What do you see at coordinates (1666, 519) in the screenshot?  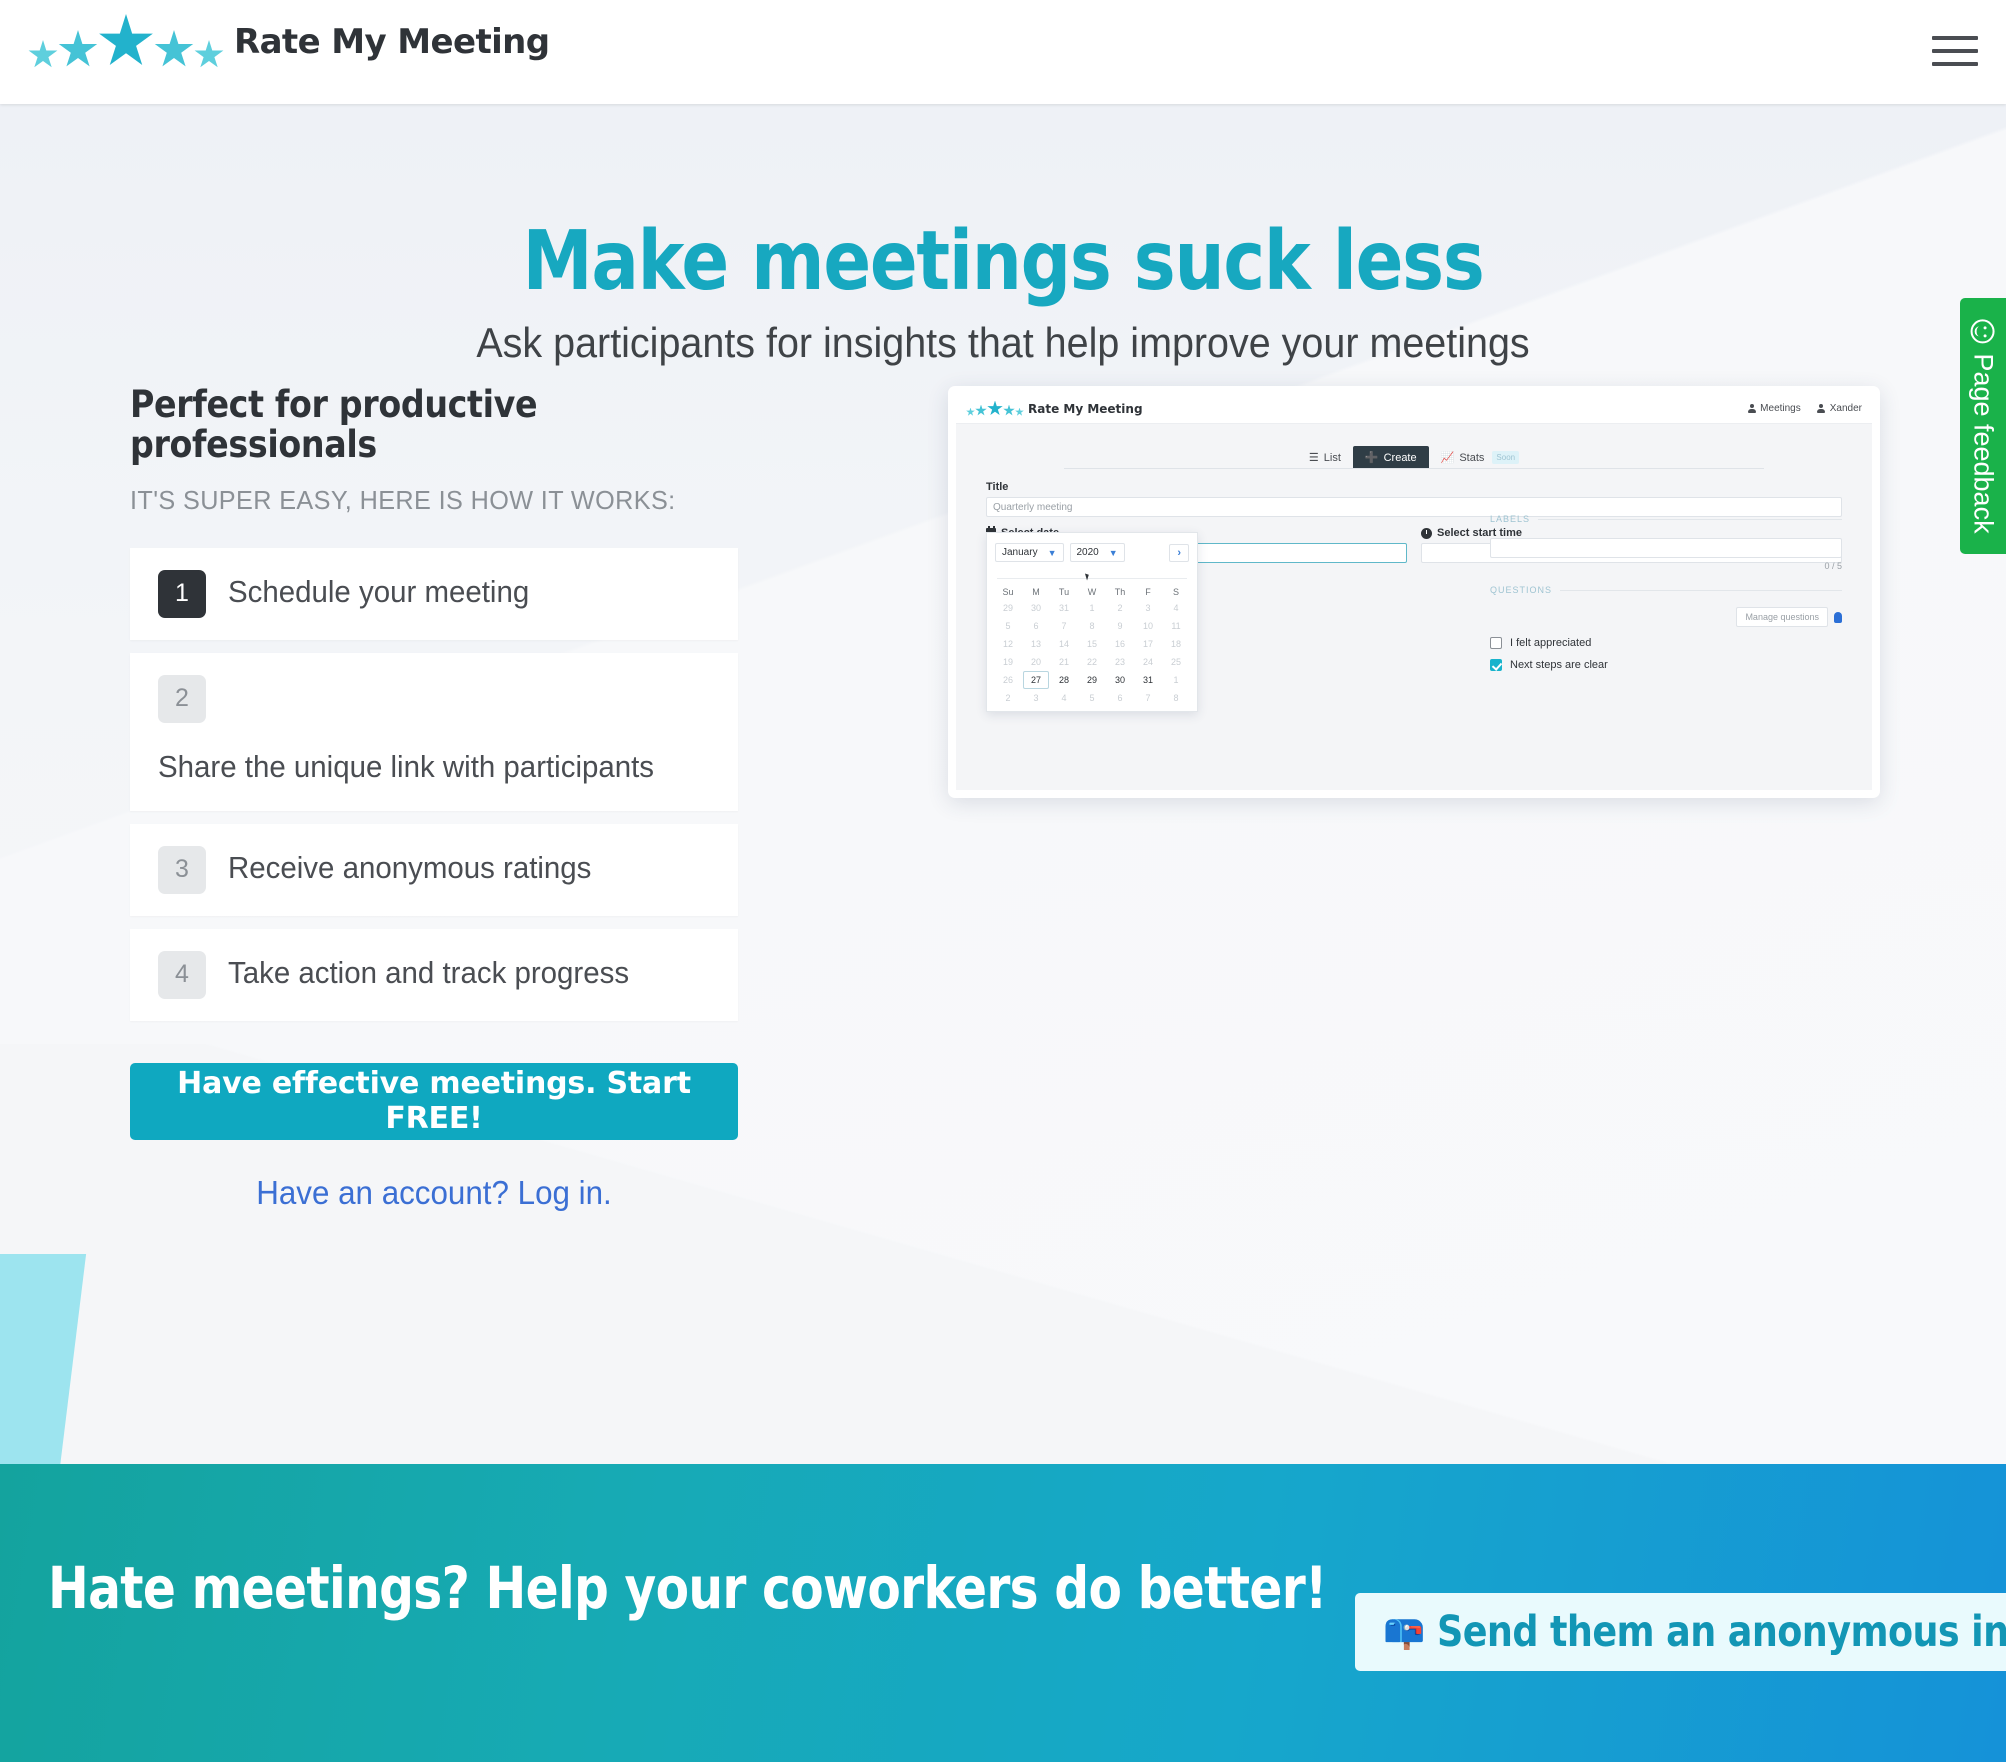 I see `labels-section-heading: LABELS` at bounding box center [1666, 519].